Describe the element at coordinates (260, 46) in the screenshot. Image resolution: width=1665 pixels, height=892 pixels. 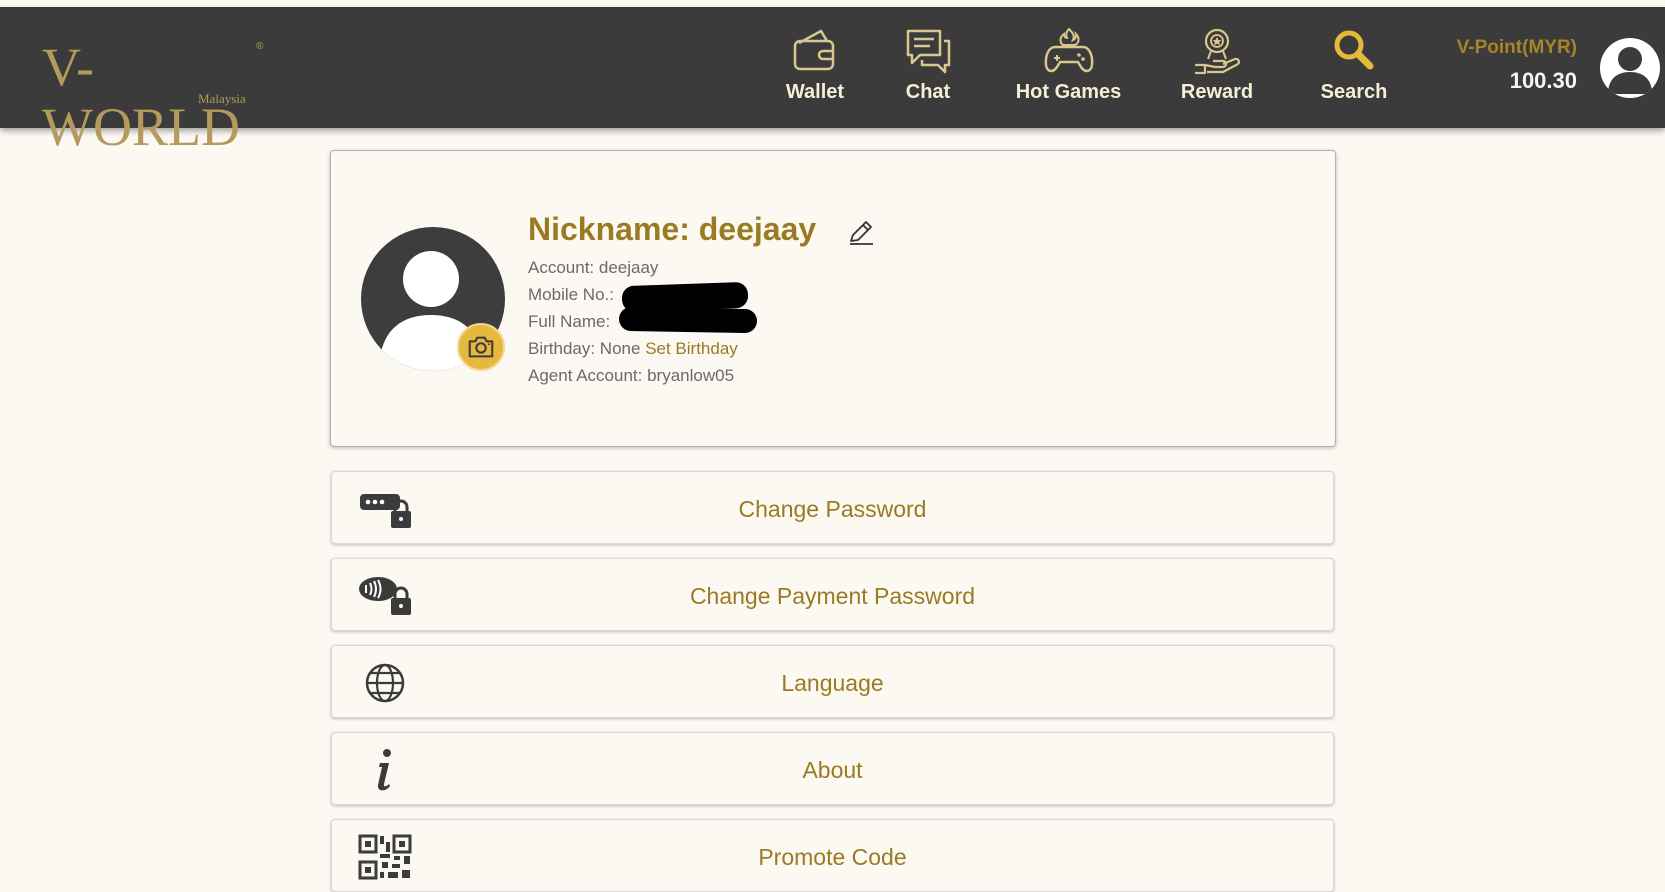
I see `logo-registered-mark: ®` at that location.